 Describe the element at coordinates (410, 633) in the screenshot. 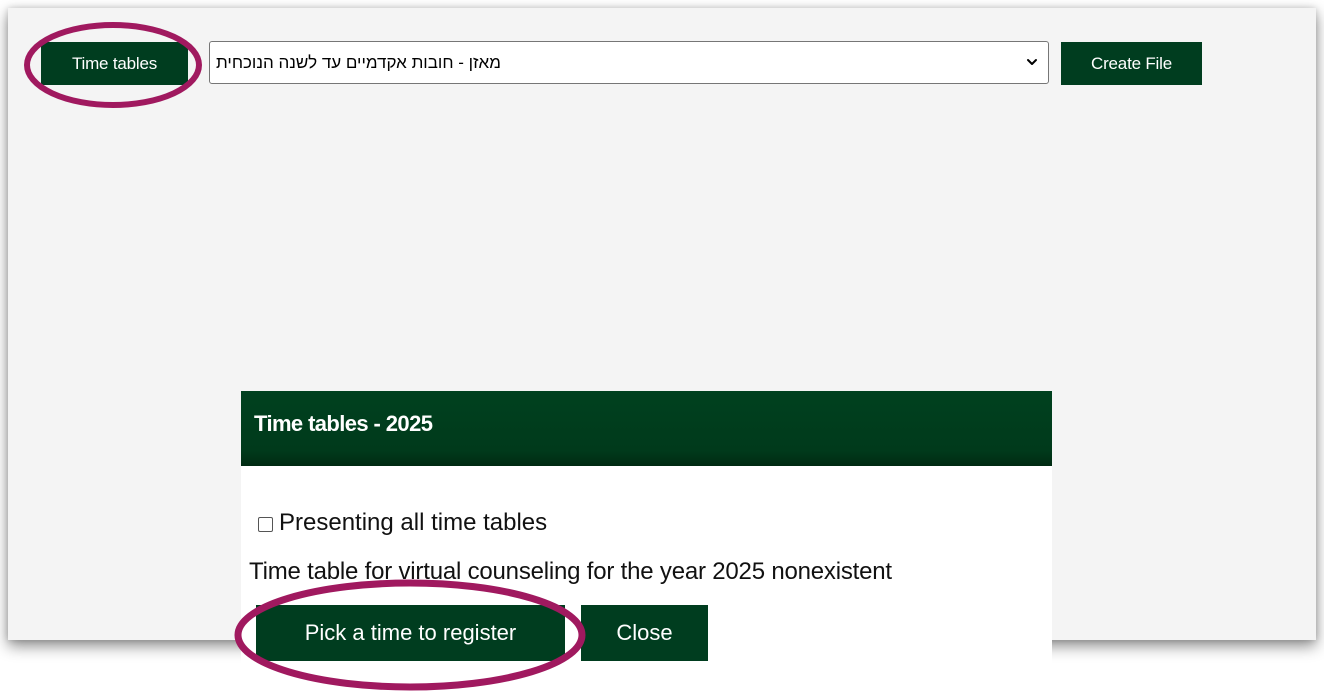

I see `pick-time-button: Pick a time to register` at that location.